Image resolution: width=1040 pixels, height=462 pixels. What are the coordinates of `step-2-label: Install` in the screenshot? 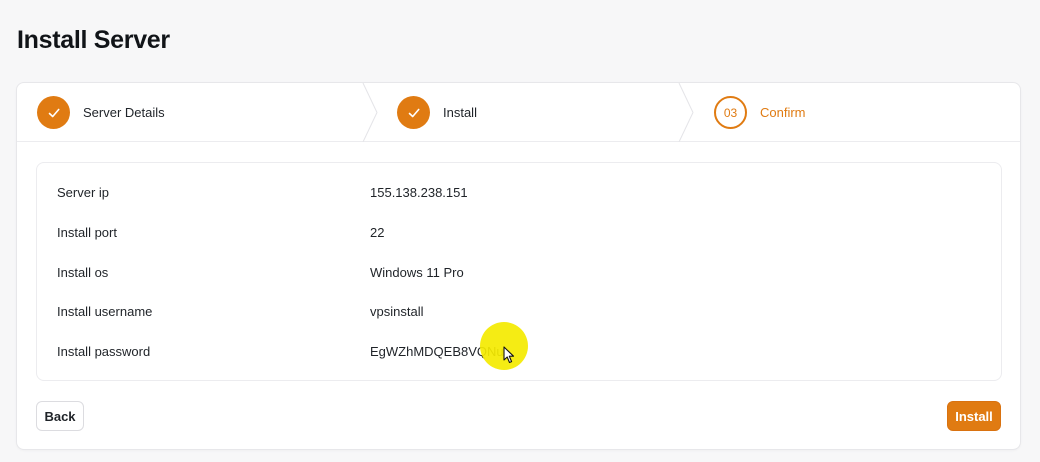 It's located at (460, 112).